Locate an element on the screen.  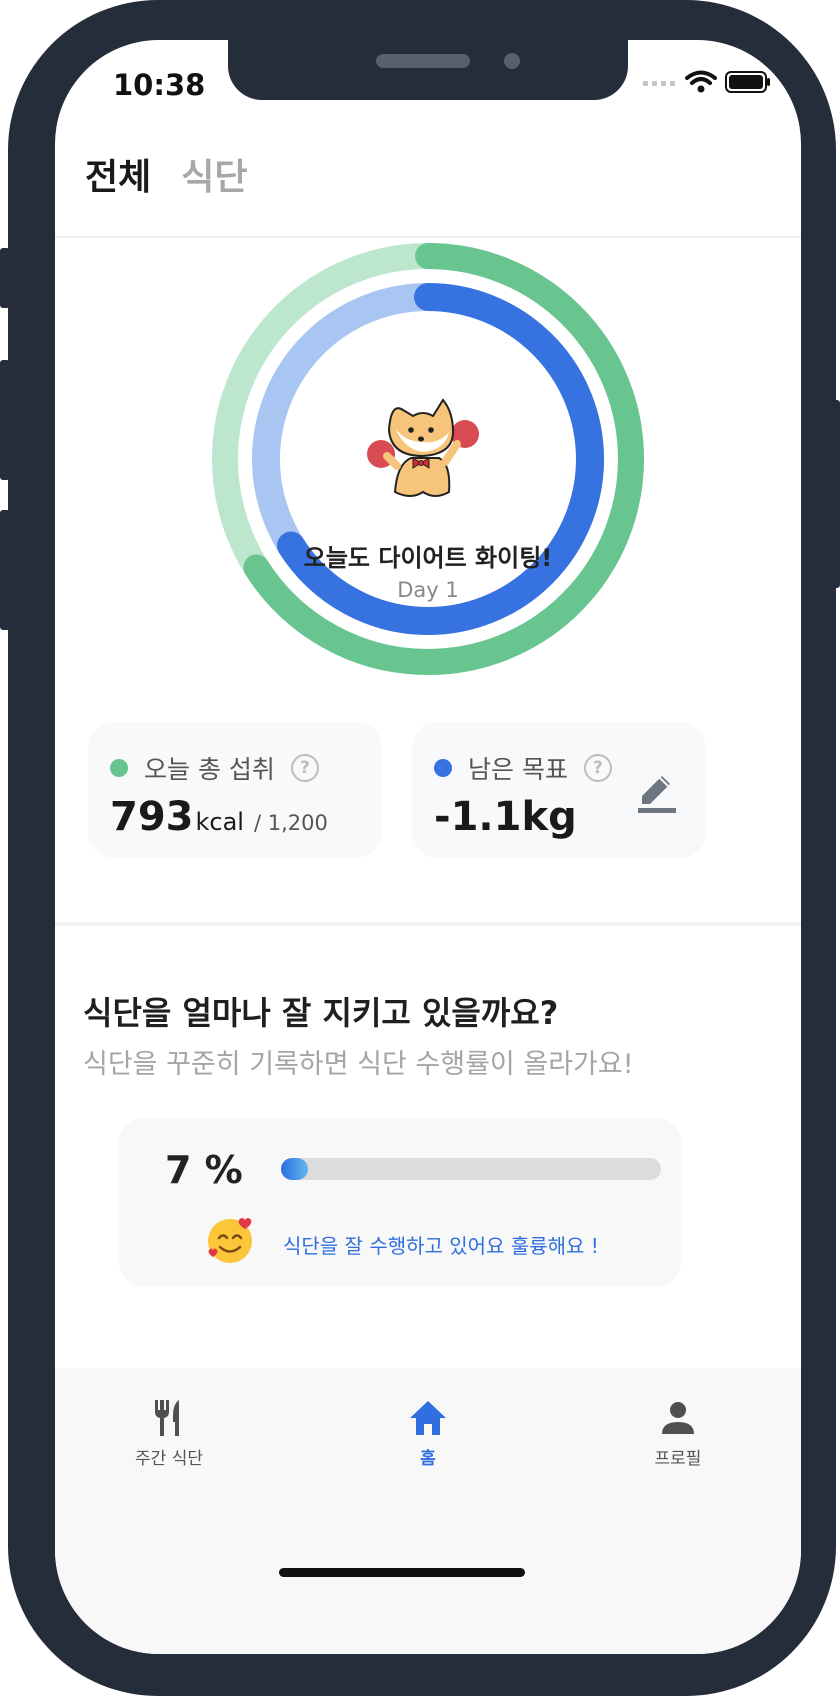
nav-home: 홈 is located at coordinates (428, 1433).